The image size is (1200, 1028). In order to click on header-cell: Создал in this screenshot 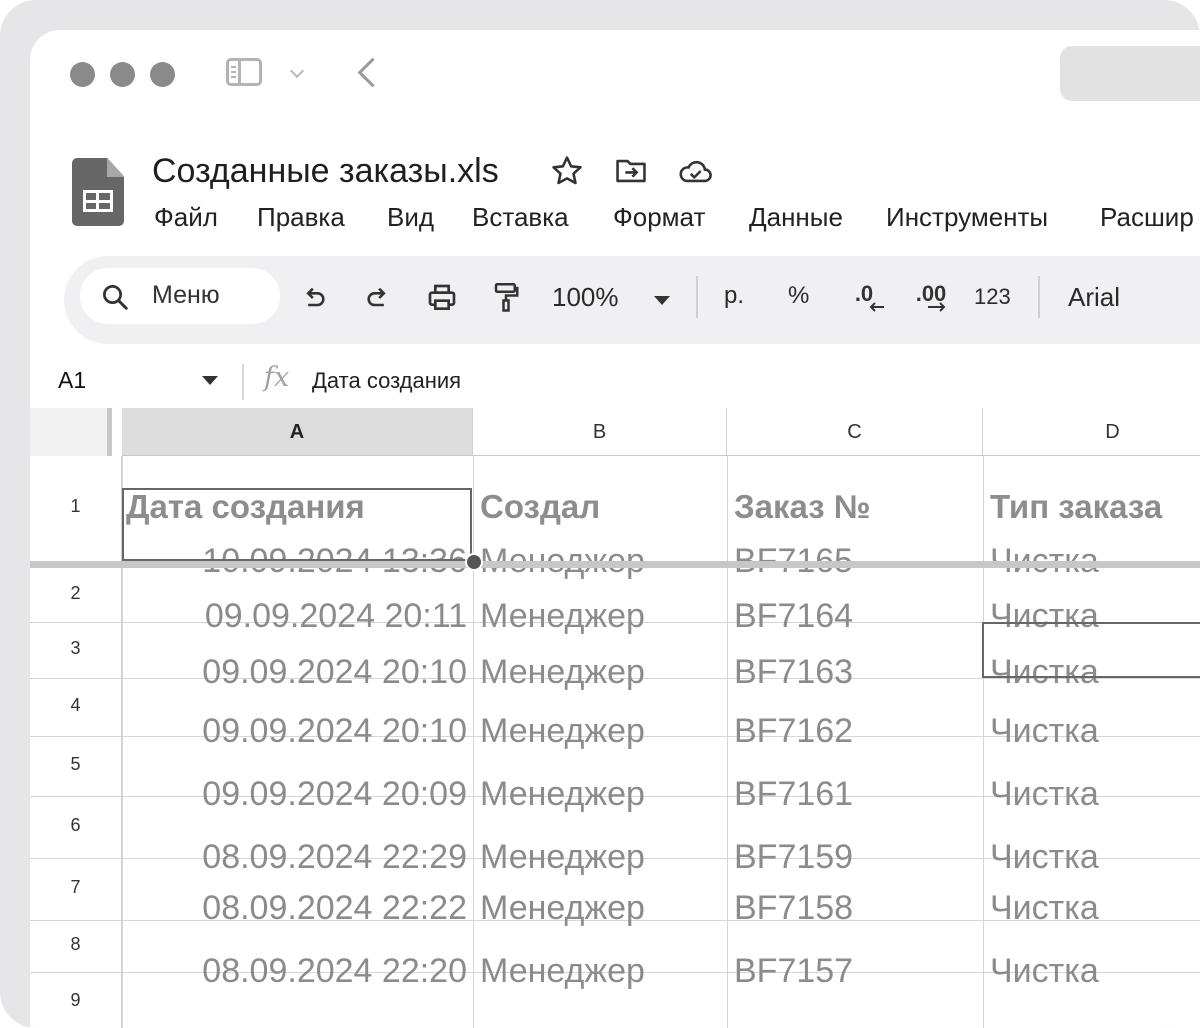, I will do `click(540, 507)`.